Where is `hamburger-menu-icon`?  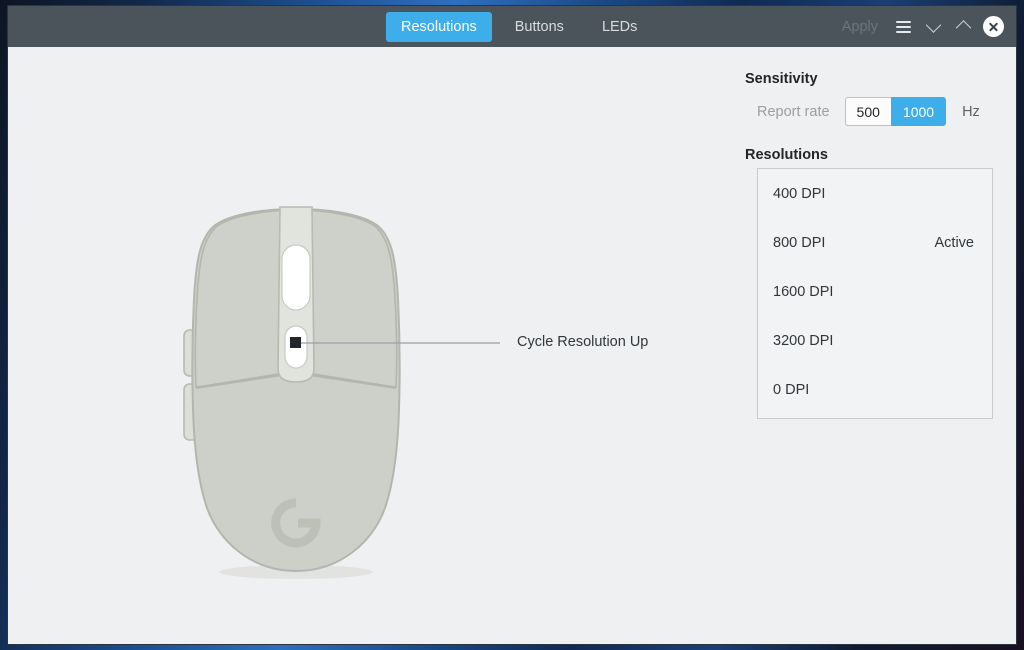
hamburger-menu-icon is located at coordinates (903, 26).